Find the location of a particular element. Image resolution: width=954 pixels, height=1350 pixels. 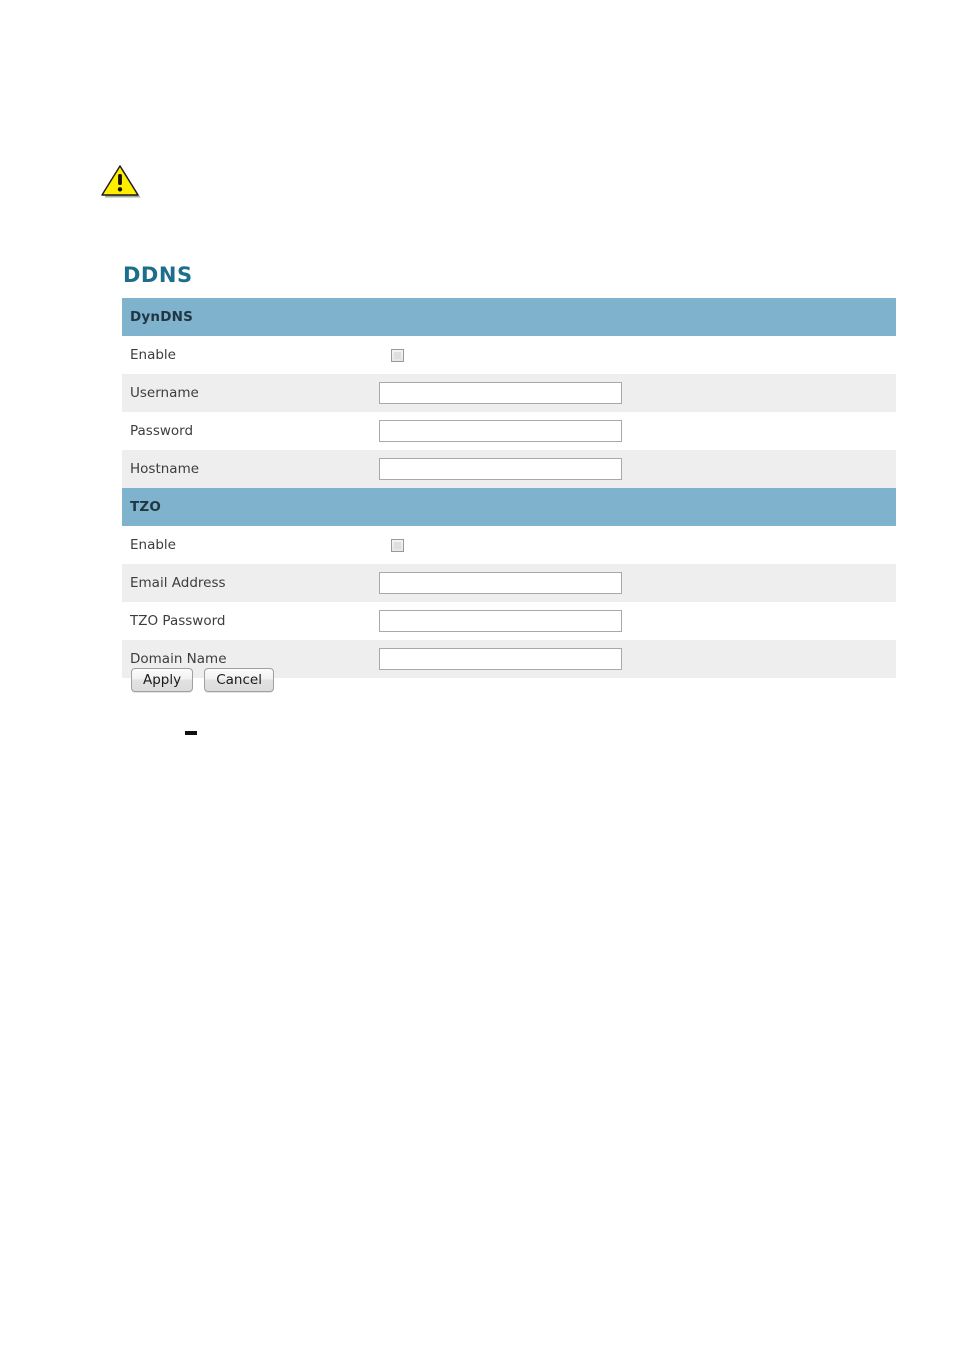

tzo-domain-name-input is located at coordinates (500, 659).